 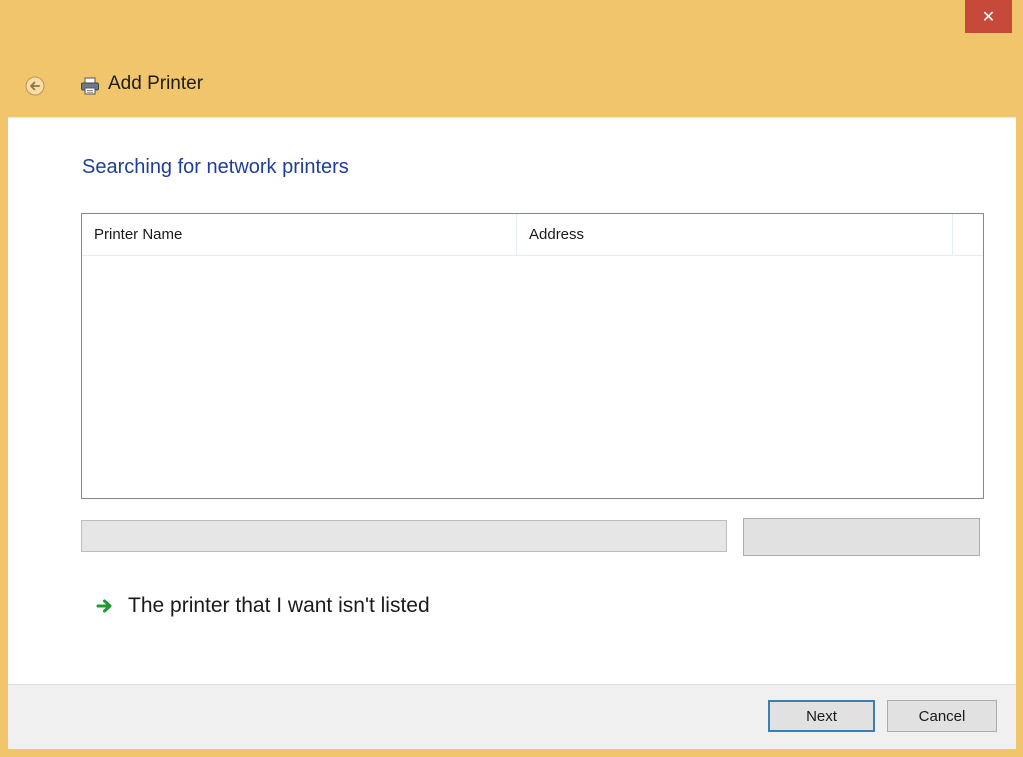 What do you see at coordinates (512, 716) in the screenshot?
I see `wizard-footer: Next Cancel` at bounding box center [512, 716].